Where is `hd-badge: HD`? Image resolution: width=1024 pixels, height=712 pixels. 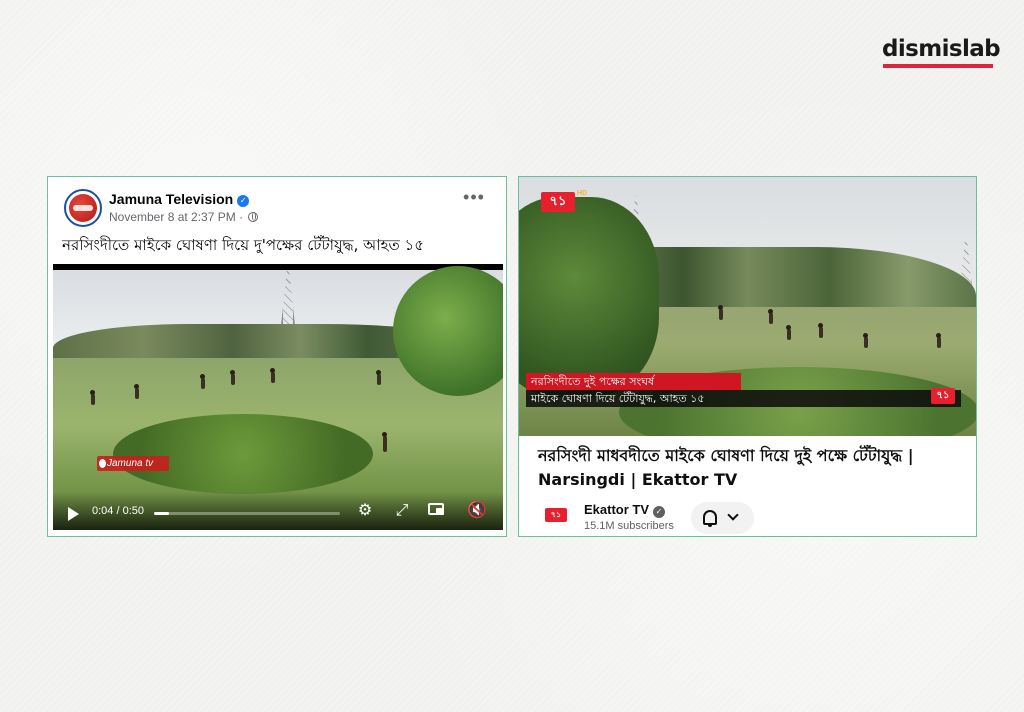 hd-badge: HD is located at coordinates (582, 193).